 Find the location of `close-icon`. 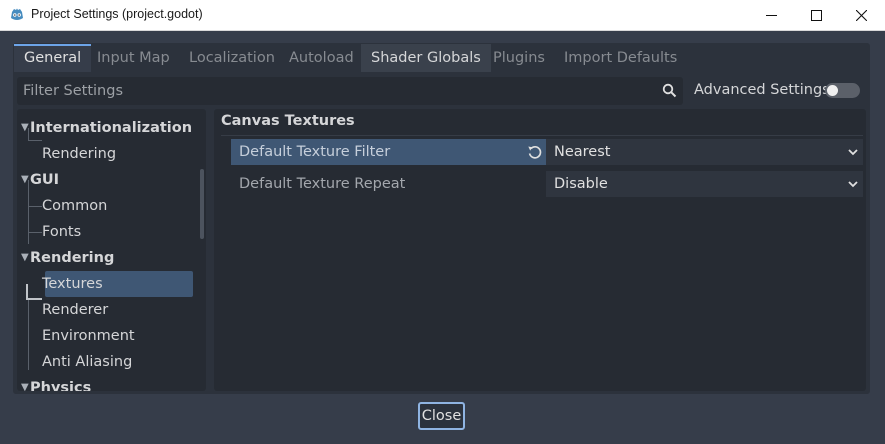

close-icon is located at coordinates (861, 15).